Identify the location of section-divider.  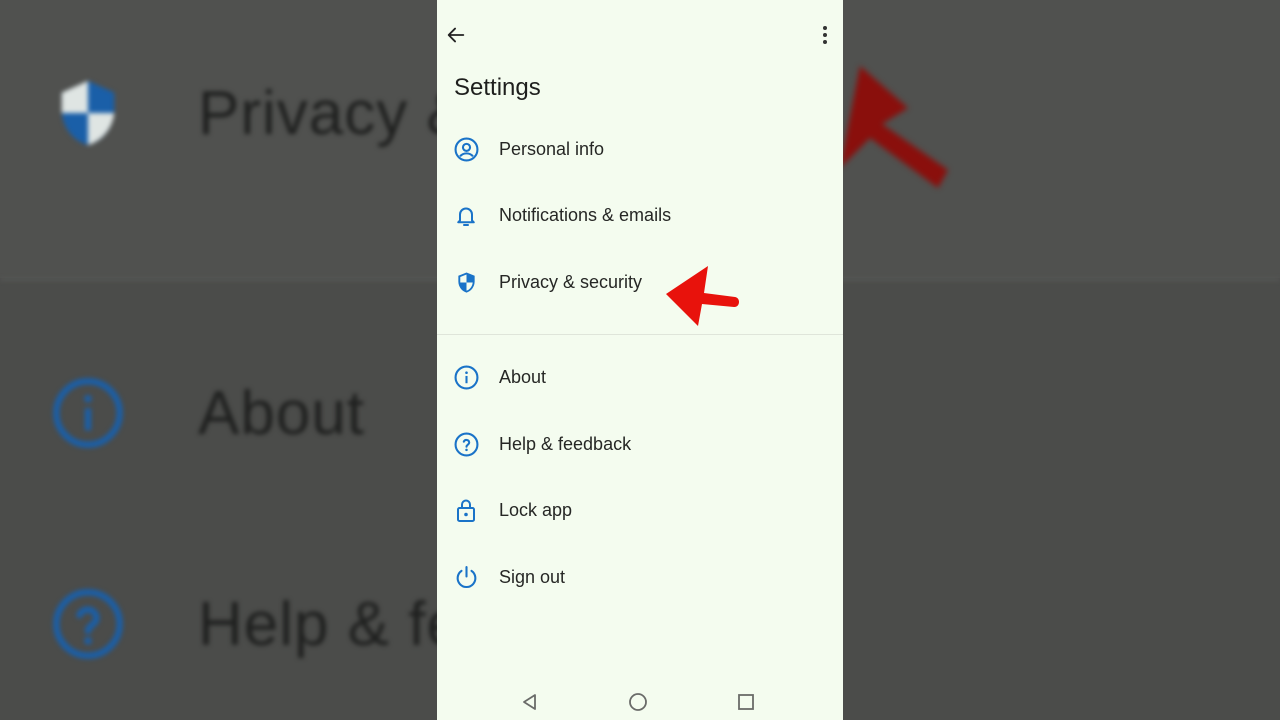
(640, 334).